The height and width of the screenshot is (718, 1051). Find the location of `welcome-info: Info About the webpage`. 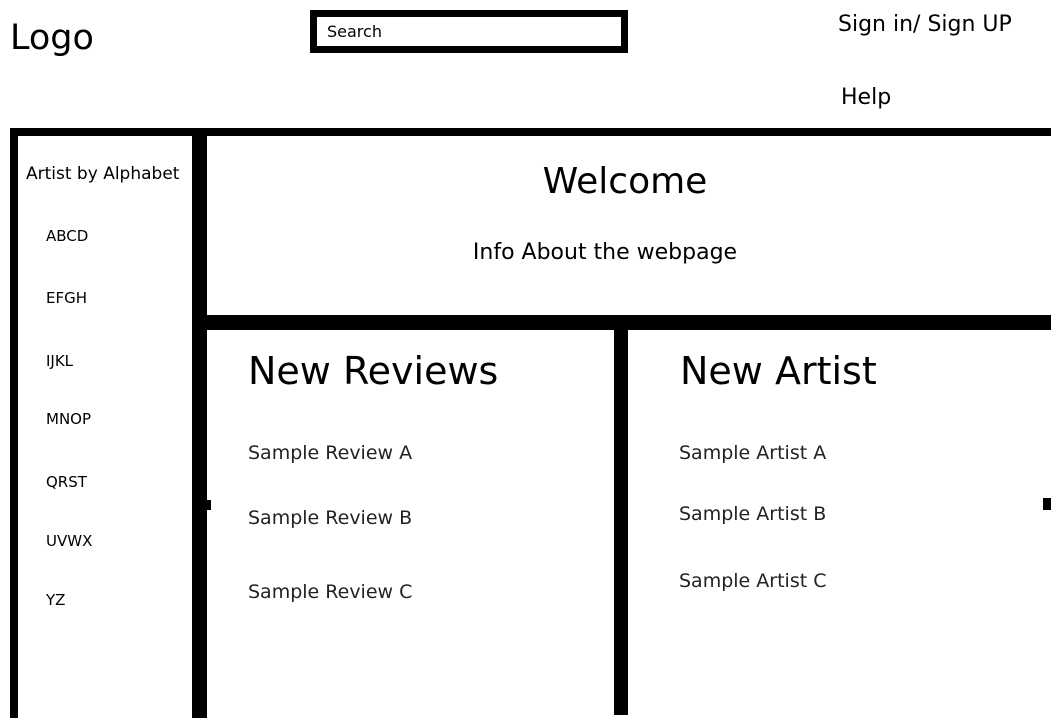

welcome-info: Info About the webpage is located at coordinates (605, 252).